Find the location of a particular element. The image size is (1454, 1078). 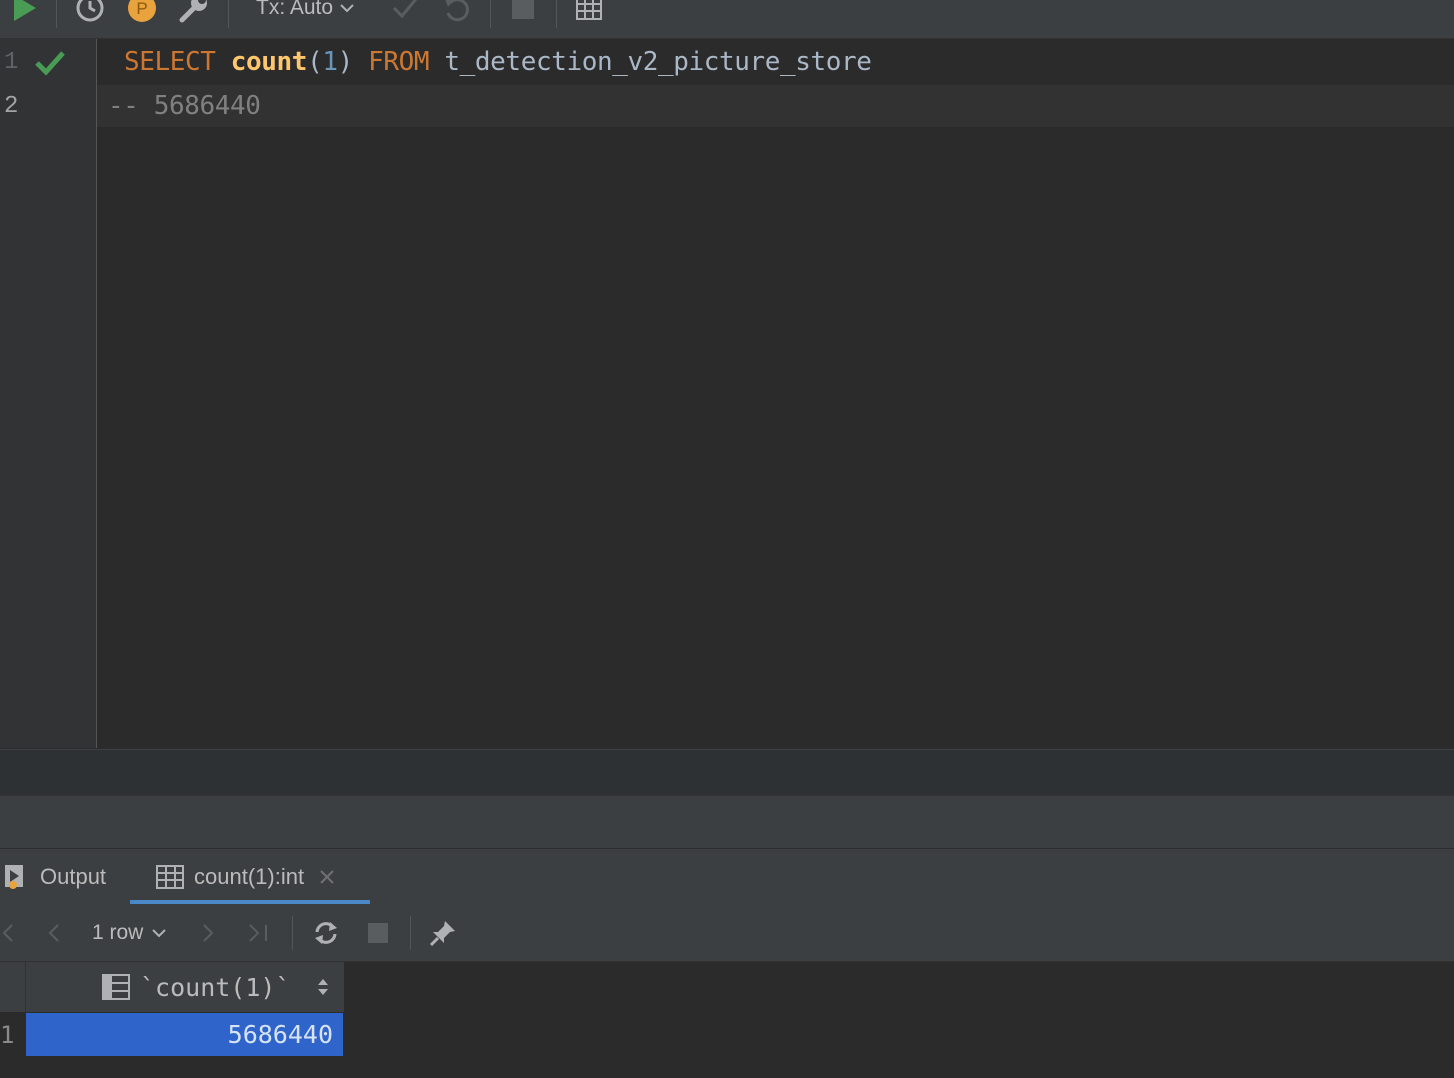

column-icon is located at coordinates (116, 987).